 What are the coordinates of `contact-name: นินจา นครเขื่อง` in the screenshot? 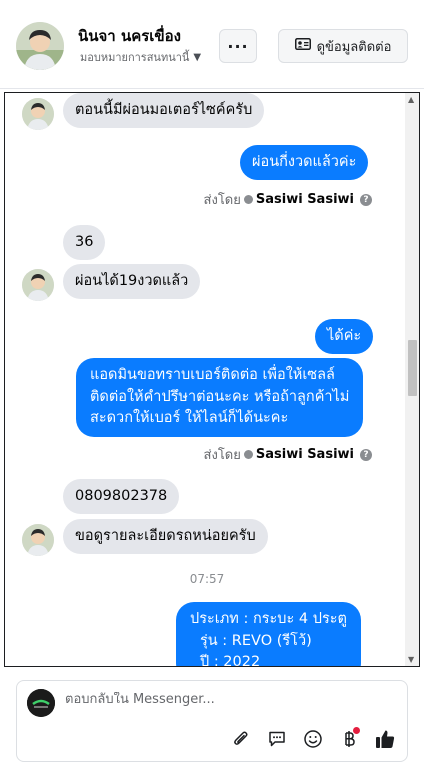 It's located at (130, 36).